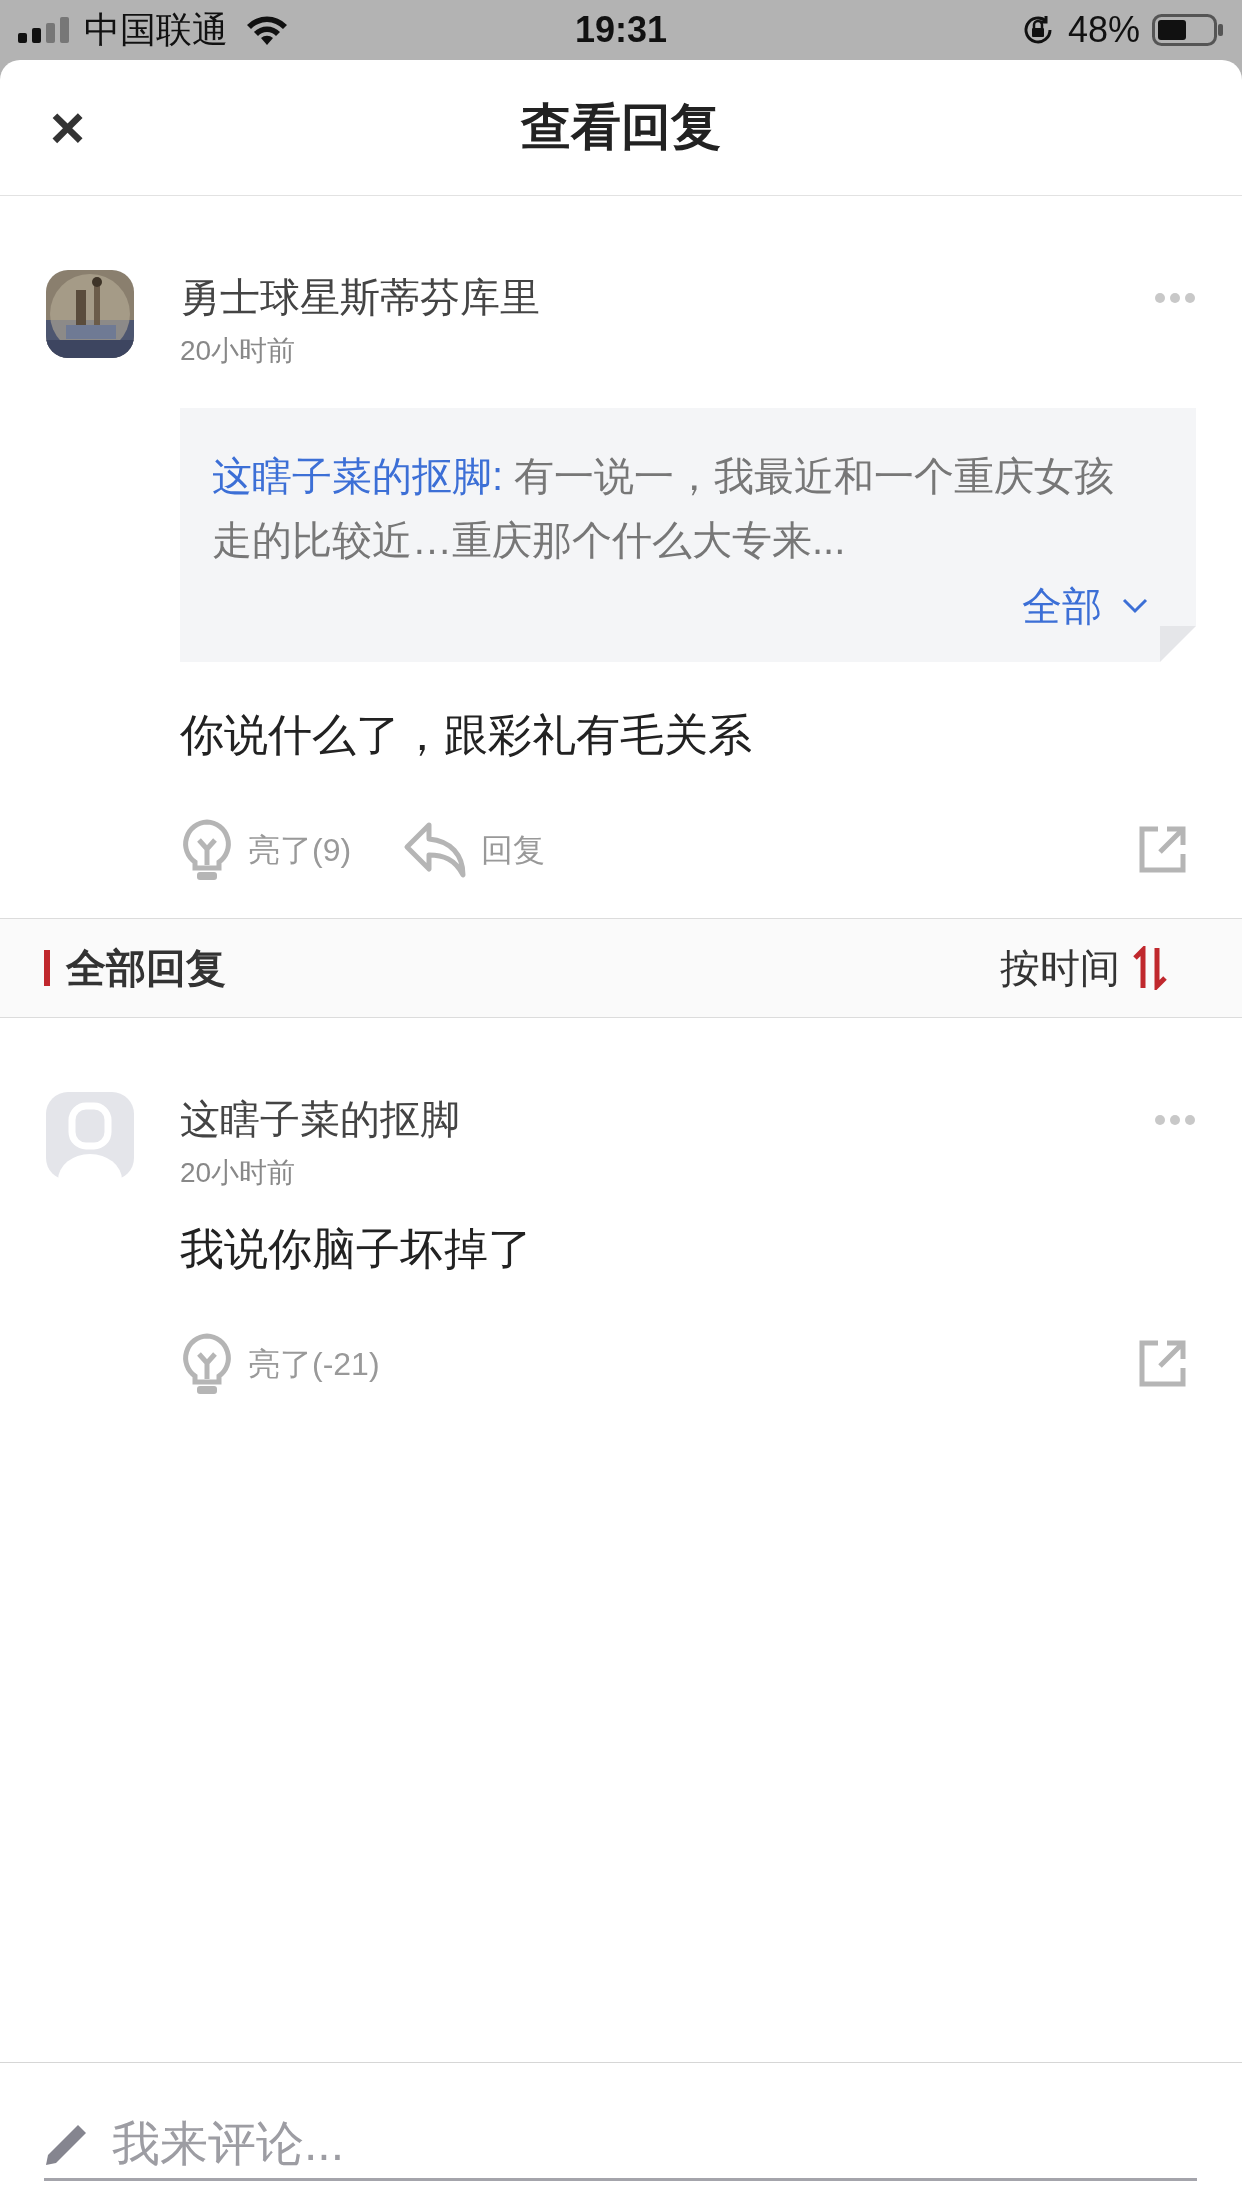  I want to click on wifi-icon, so click(267, 30).